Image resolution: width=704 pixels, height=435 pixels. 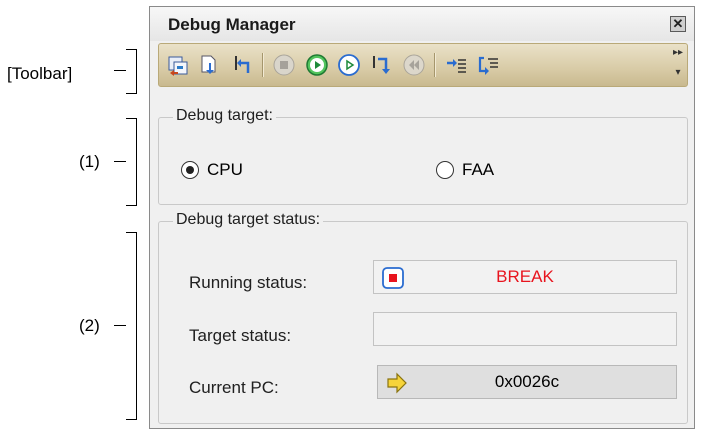 What do you see at coordinates (525, 329) in the screenshot?
I see `target-status-field` at bounding box center [525, 329].